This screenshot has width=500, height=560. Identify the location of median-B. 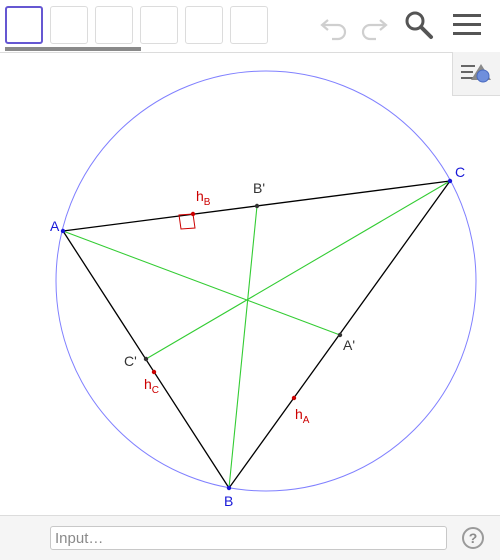
(243, 347).